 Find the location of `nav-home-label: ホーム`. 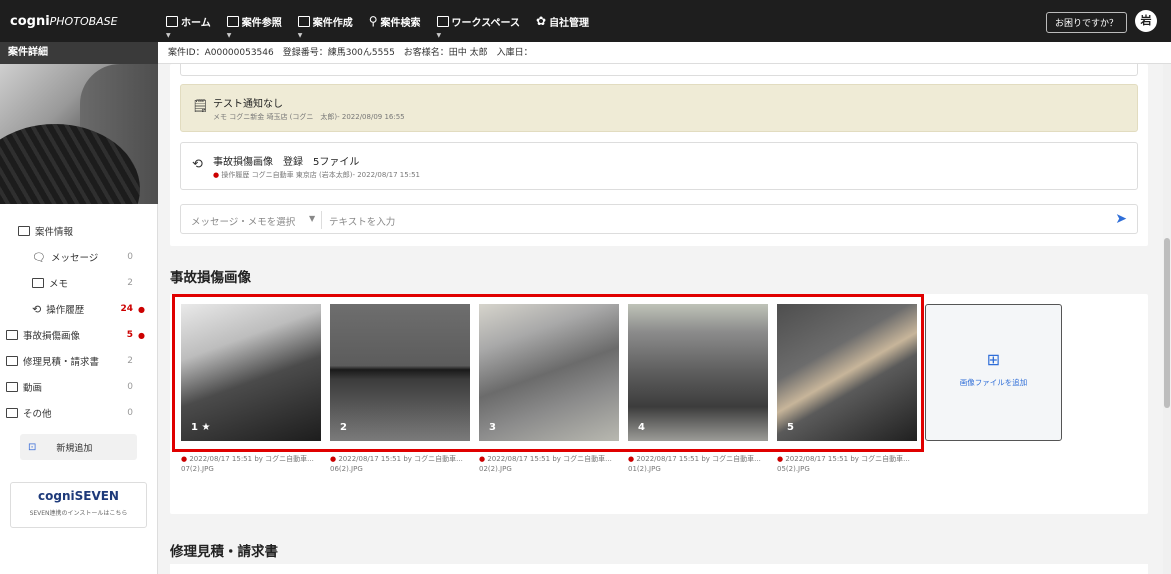

nav-home-label: ホーム is located at coordinates (196, 23).